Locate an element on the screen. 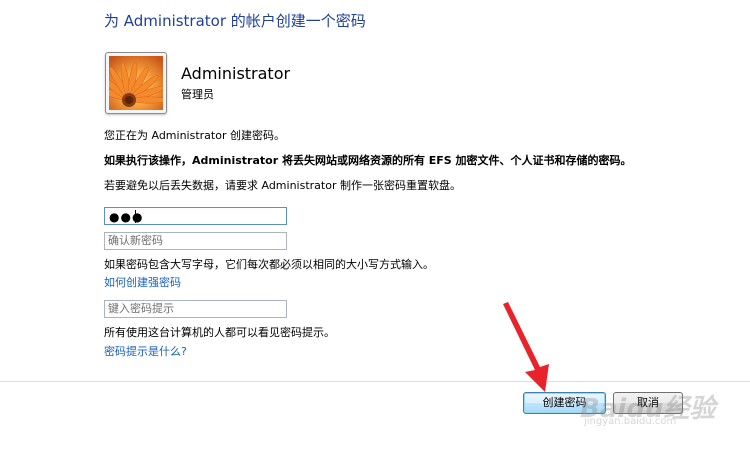 Image resolution: width=750 pixels, height=450 pixels. password-mask: ●●● is located at coordinates (126, 217).